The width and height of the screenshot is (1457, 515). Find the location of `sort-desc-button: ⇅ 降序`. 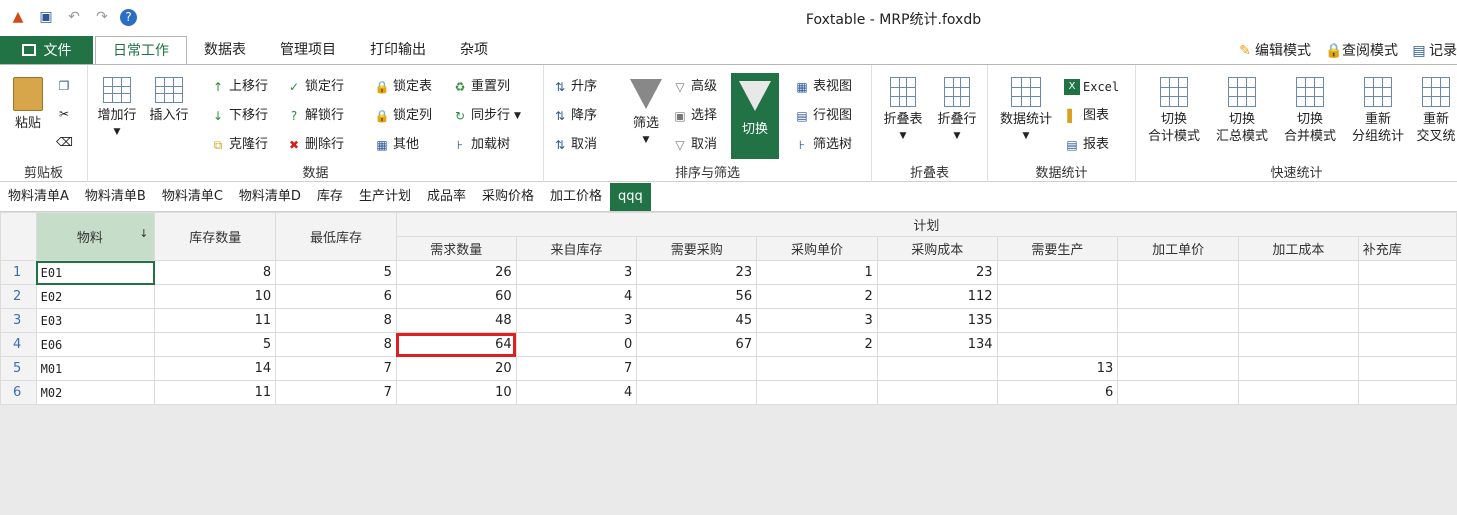

sort-desc-button: ⇅ 降序 is located at coordinates (574, 116).